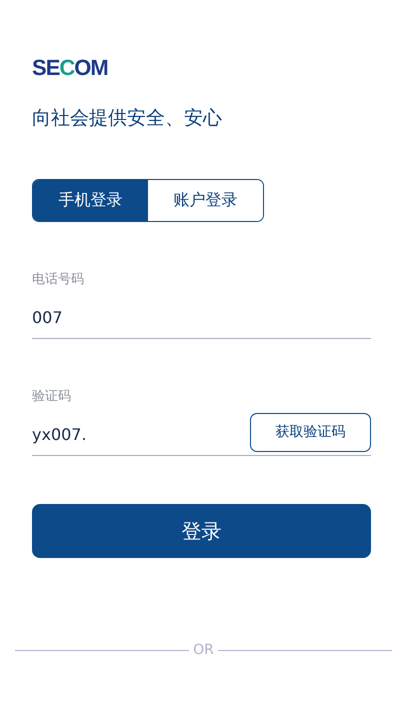 This screenshot has height=723, width=407. What do you see at coordinates (51, 396) in the screenshot?
I see `code-label: 验证码` at bounding box center [51, 396].